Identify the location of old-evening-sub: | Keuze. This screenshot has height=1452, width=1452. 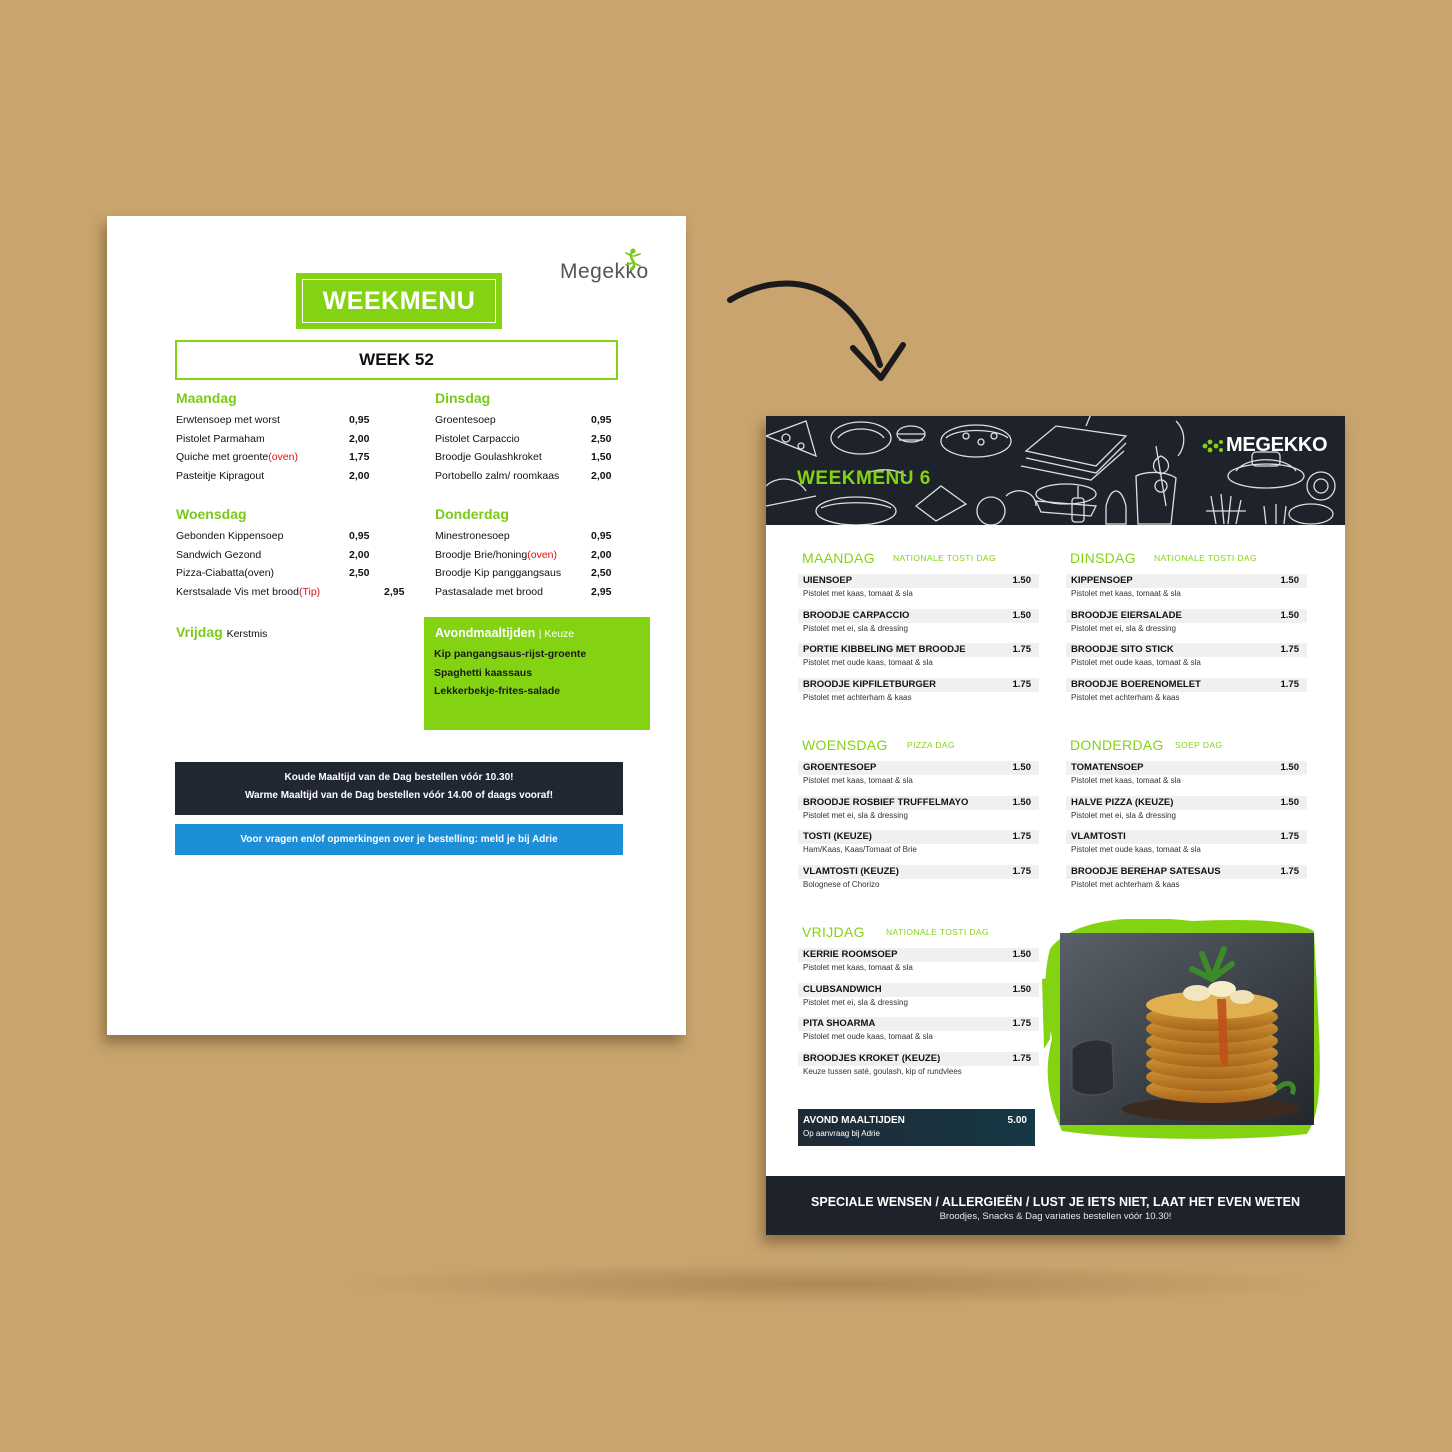
(556, 634).